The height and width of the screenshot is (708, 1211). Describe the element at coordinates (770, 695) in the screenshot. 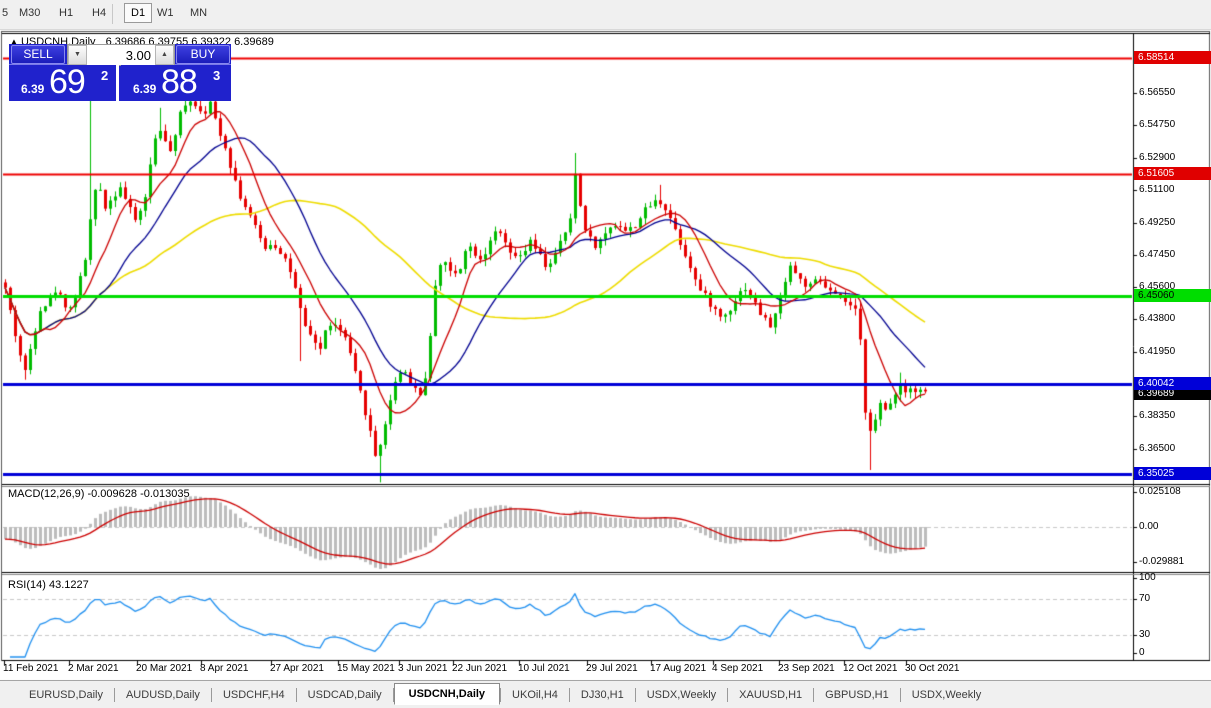

I see `tab-xauusd-h1: XAUUSD,H1` at that location.